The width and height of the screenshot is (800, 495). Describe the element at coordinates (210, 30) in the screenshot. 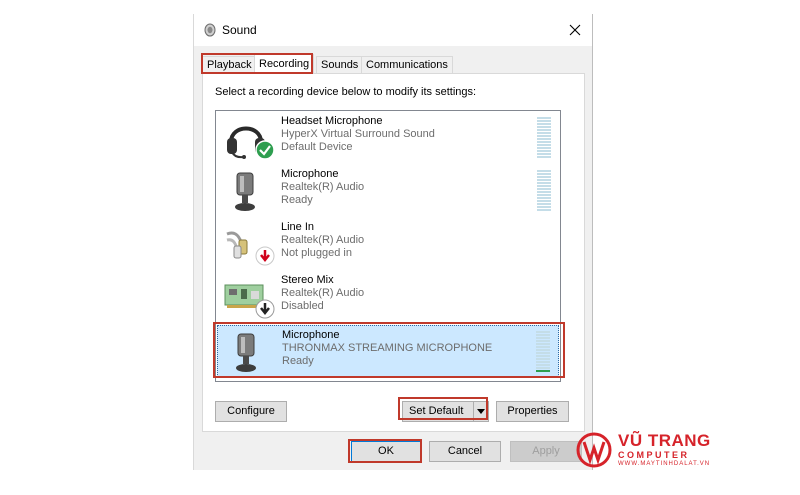

I see `speaker-icon` at that location.